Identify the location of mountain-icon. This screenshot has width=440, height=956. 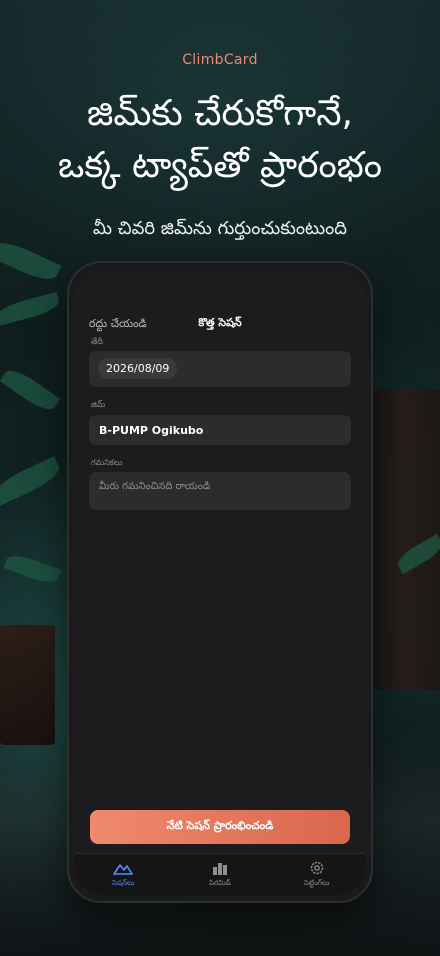
(123, 869).